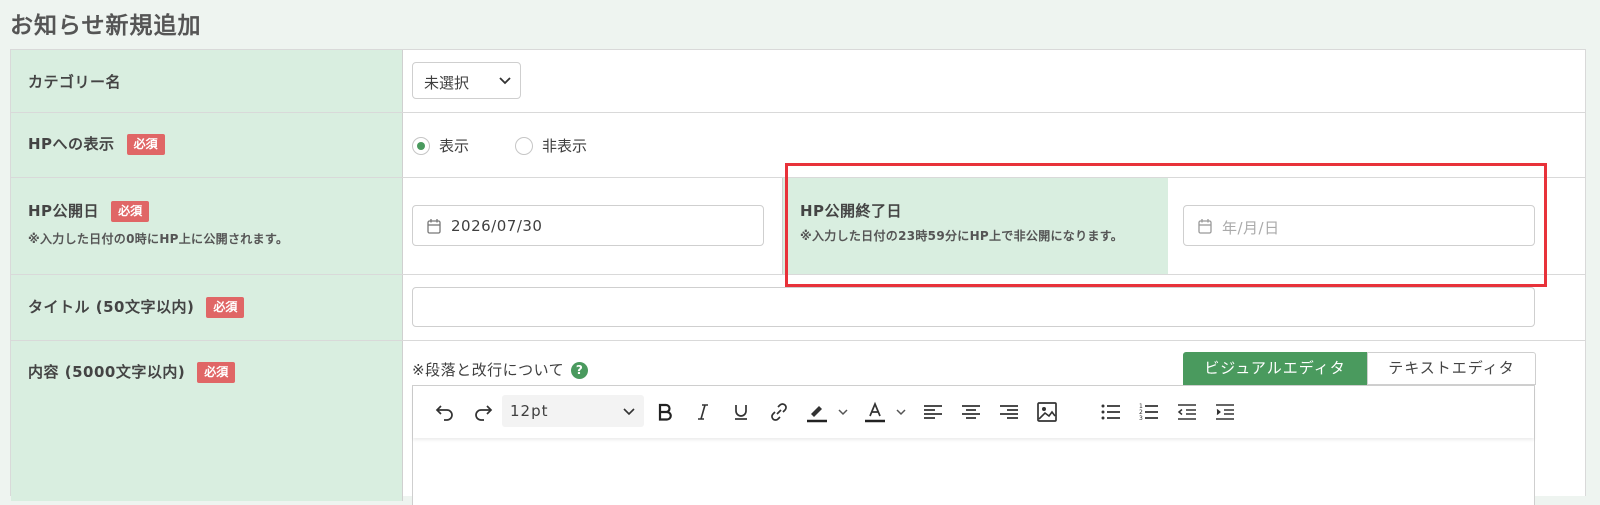 This screenshot has height=505, width=1600. I want to click on radio-checked-icon, so click(421, 145).